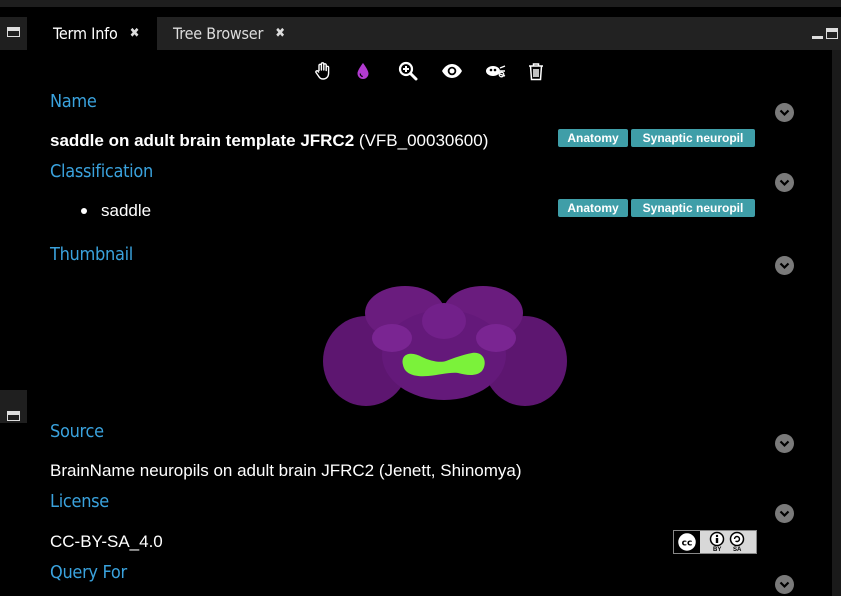 The height and width of the screenshot is (596, 841). Describe the element at coordinates (13, 205) in the screenshot. I see `left-panel-top-body` at that location.